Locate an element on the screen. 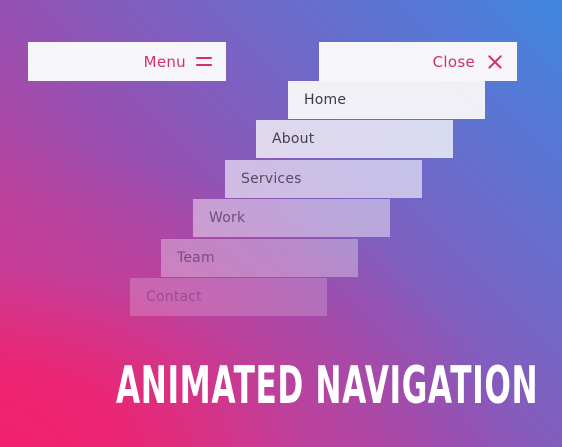 This screenshot has height=447, width=562. nav-item-label: Services is located at coordinates (271, 179).